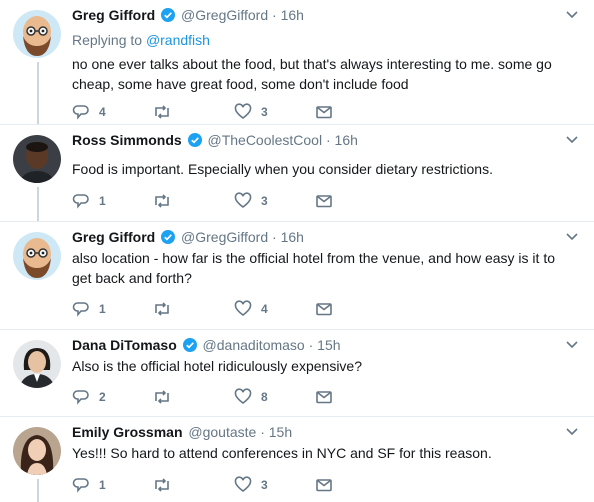  I want to click on reply-button: 4, so click(89, 112).